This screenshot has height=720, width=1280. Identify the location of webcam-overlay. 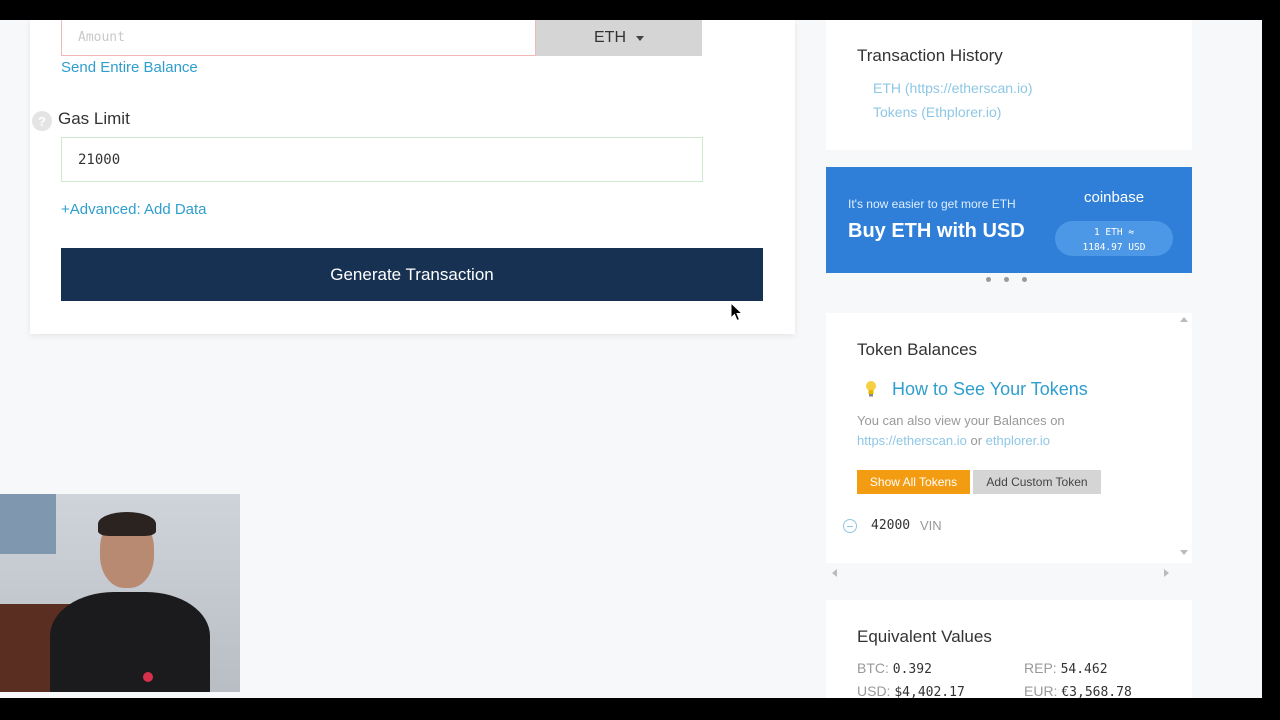
(120, 593).